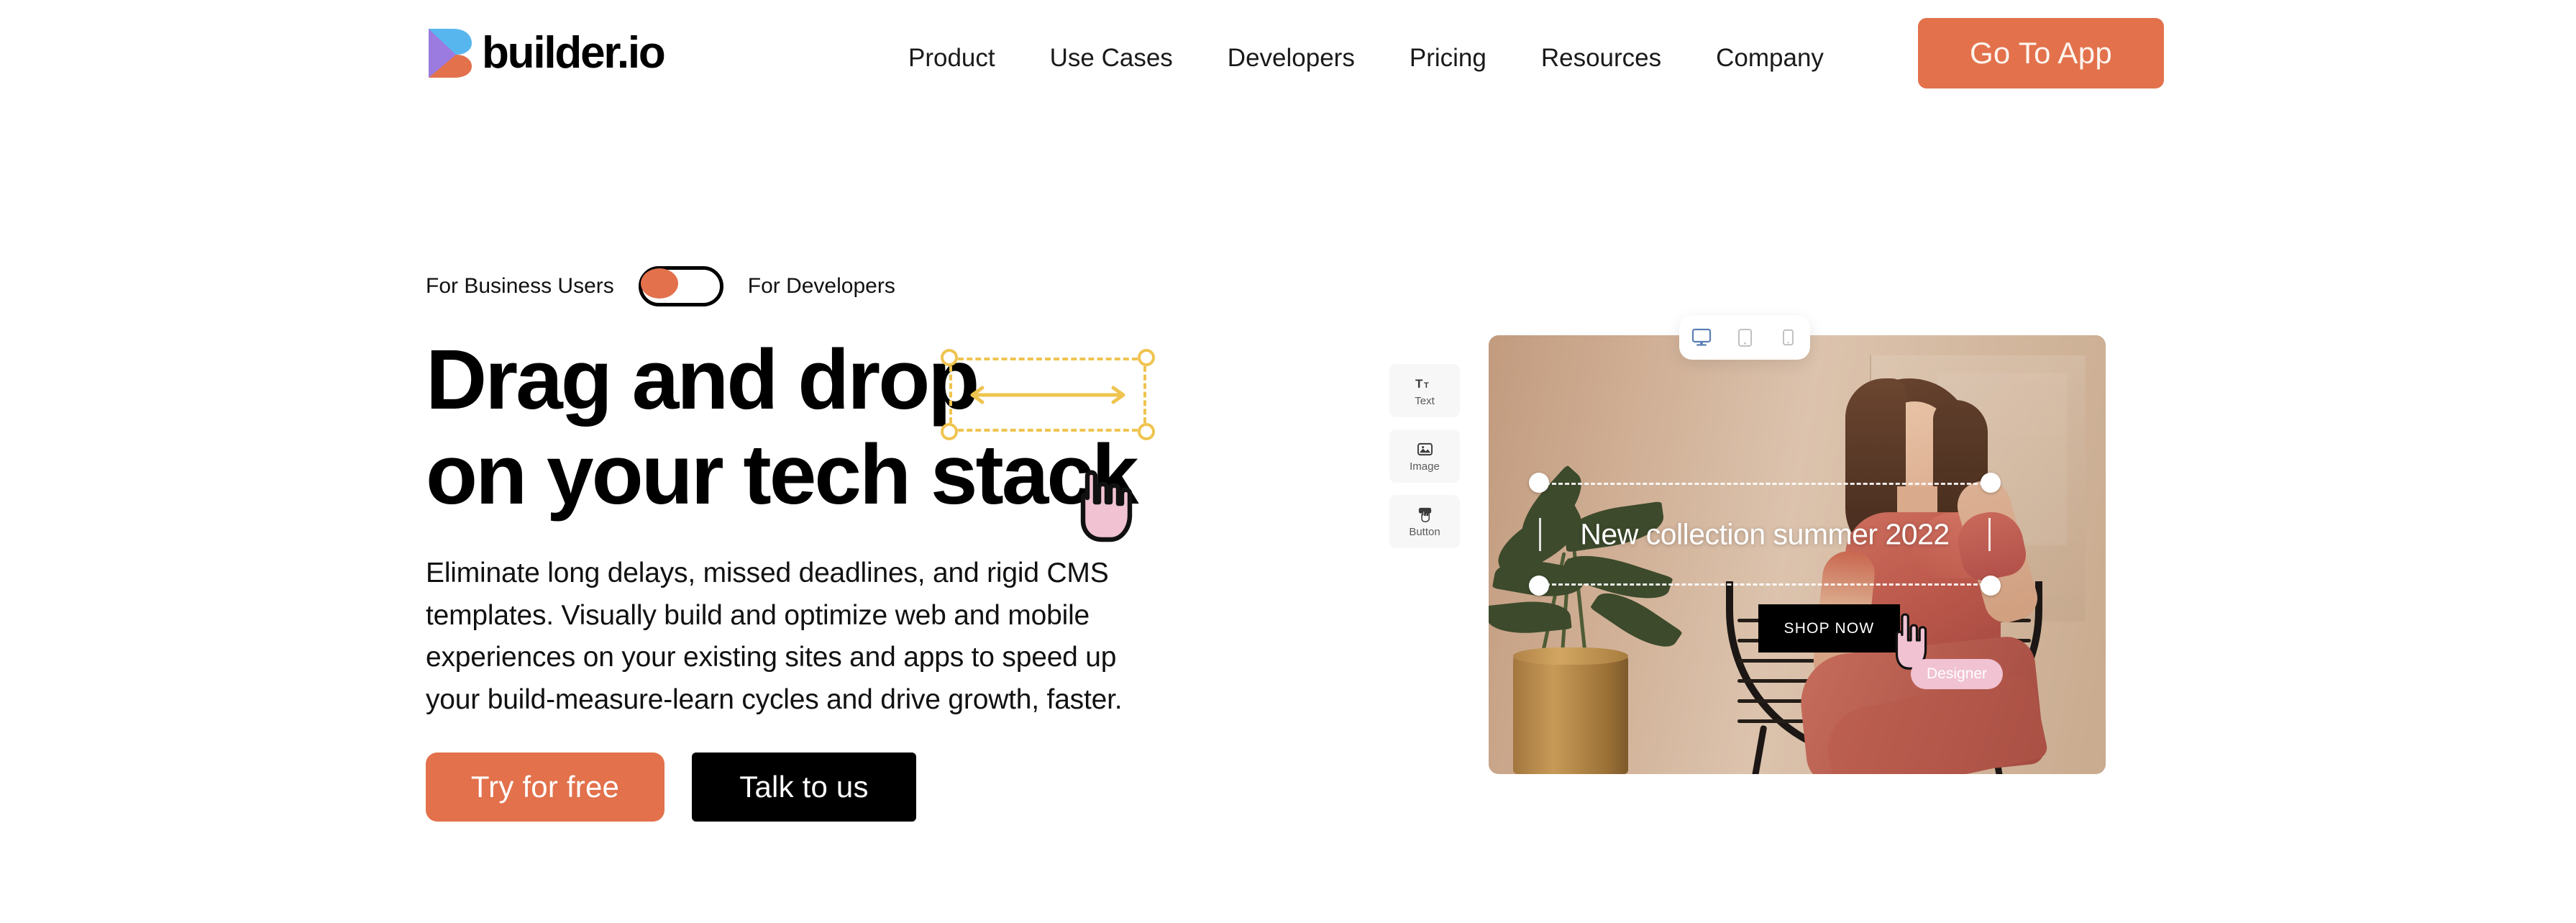  I want to click on resize-handle-top-left, so click(1539, 483).